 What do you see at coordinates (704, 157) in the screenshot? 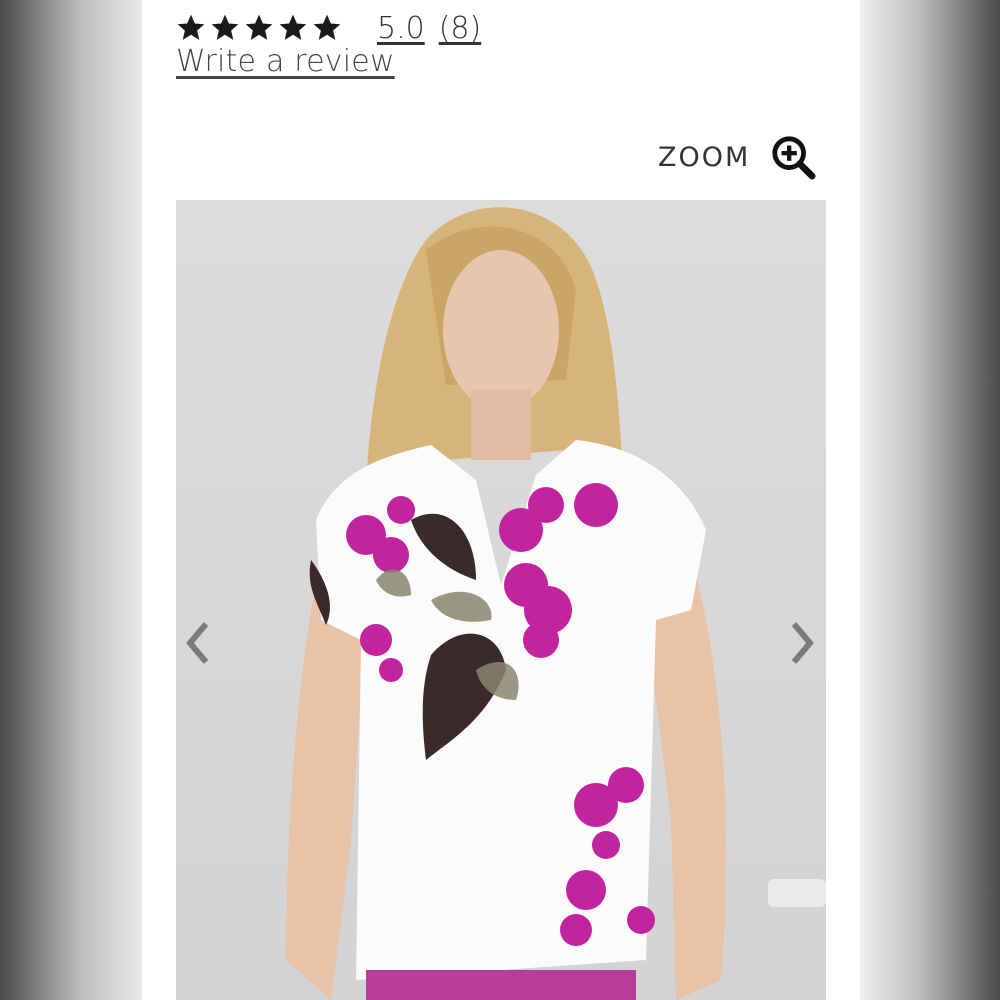
I see `zoom-label: ZOOM` at bounding box center [704, 157].